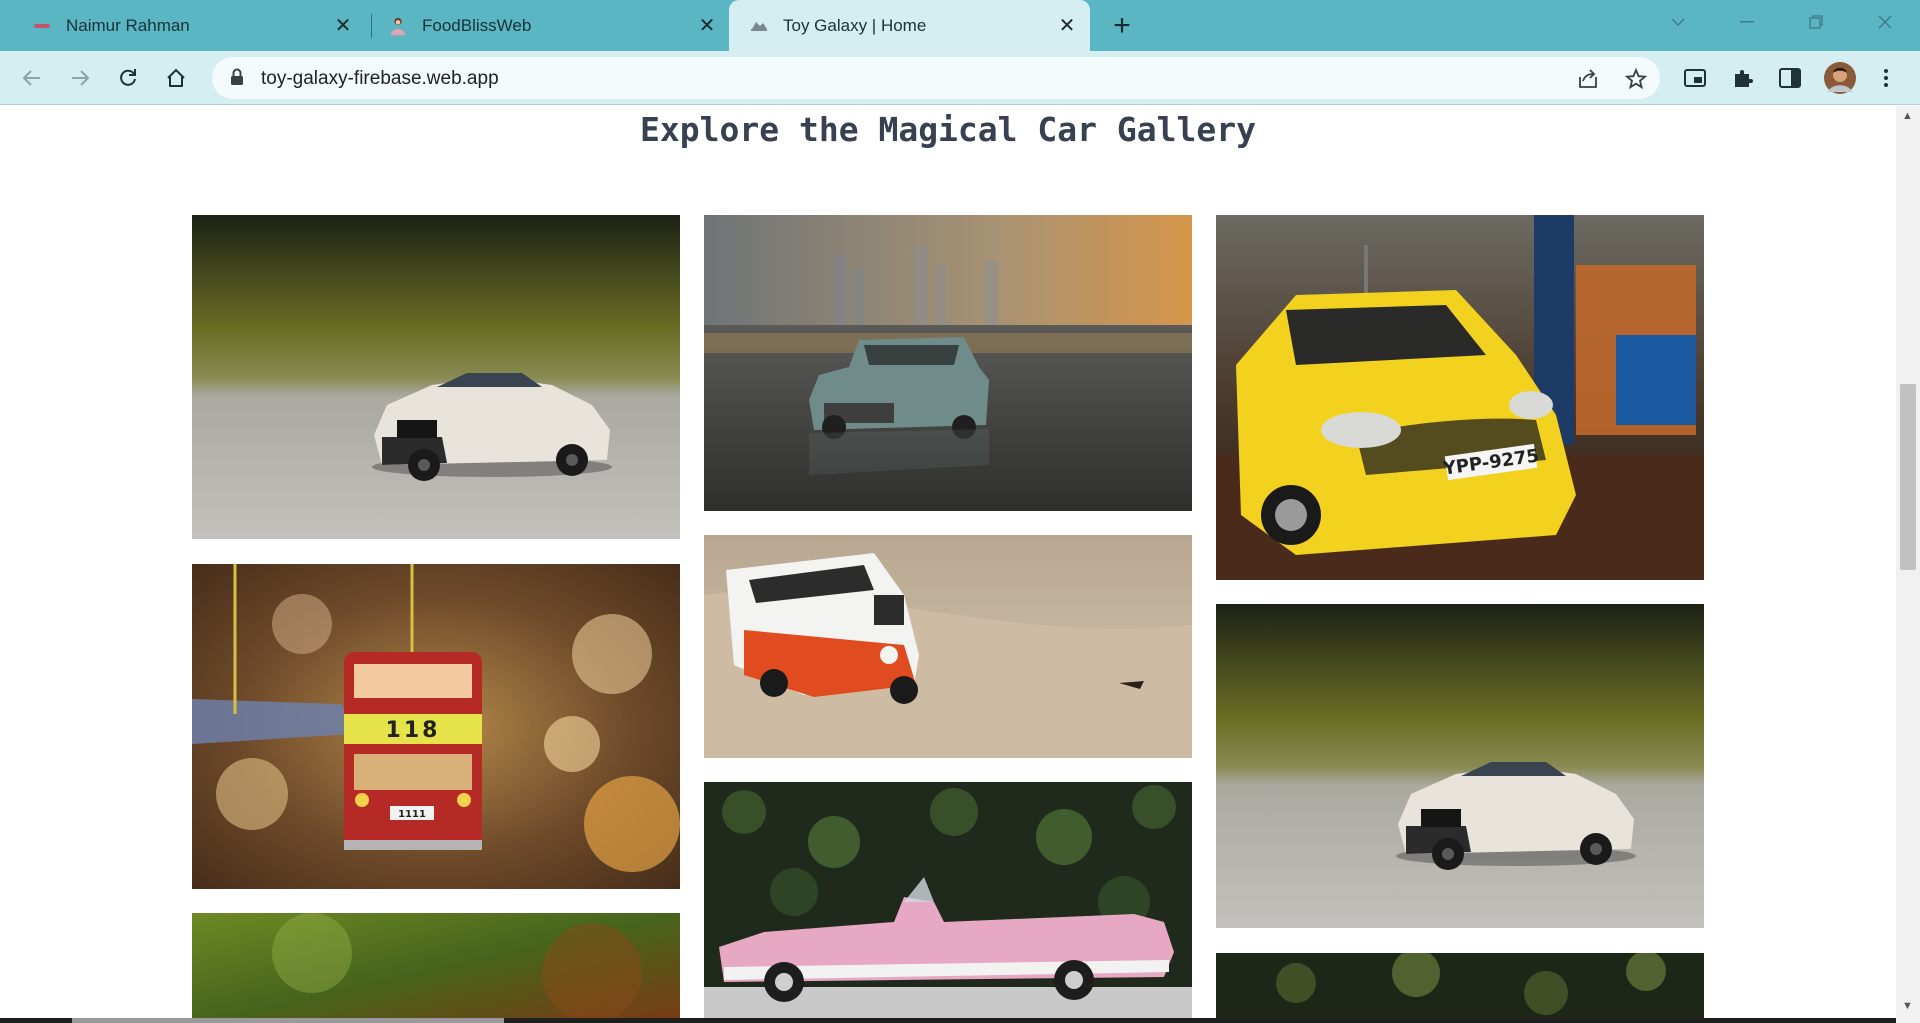 This screenshot has height=1023, width=1920. What do you see at coordinates (237, 79) in the screenshot?
I see `lock-icon` at bounding box center [237, 79].